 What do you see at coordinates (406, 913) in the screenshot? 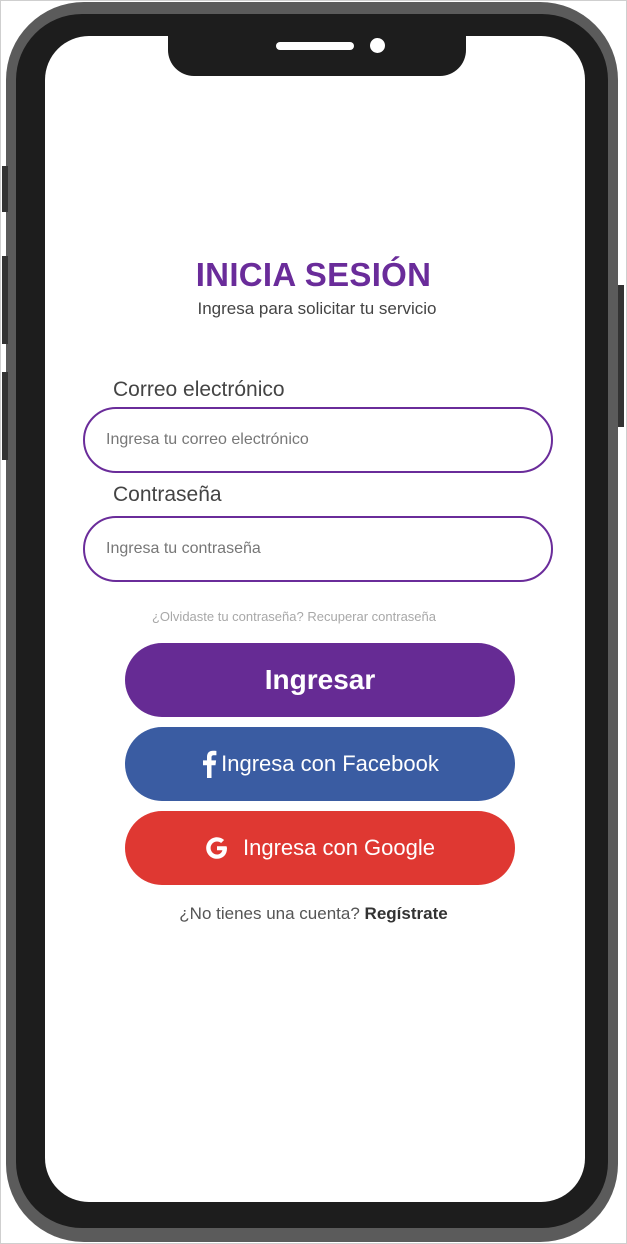
I see `register-link: Regístrate` at bounding box center [406, 913].